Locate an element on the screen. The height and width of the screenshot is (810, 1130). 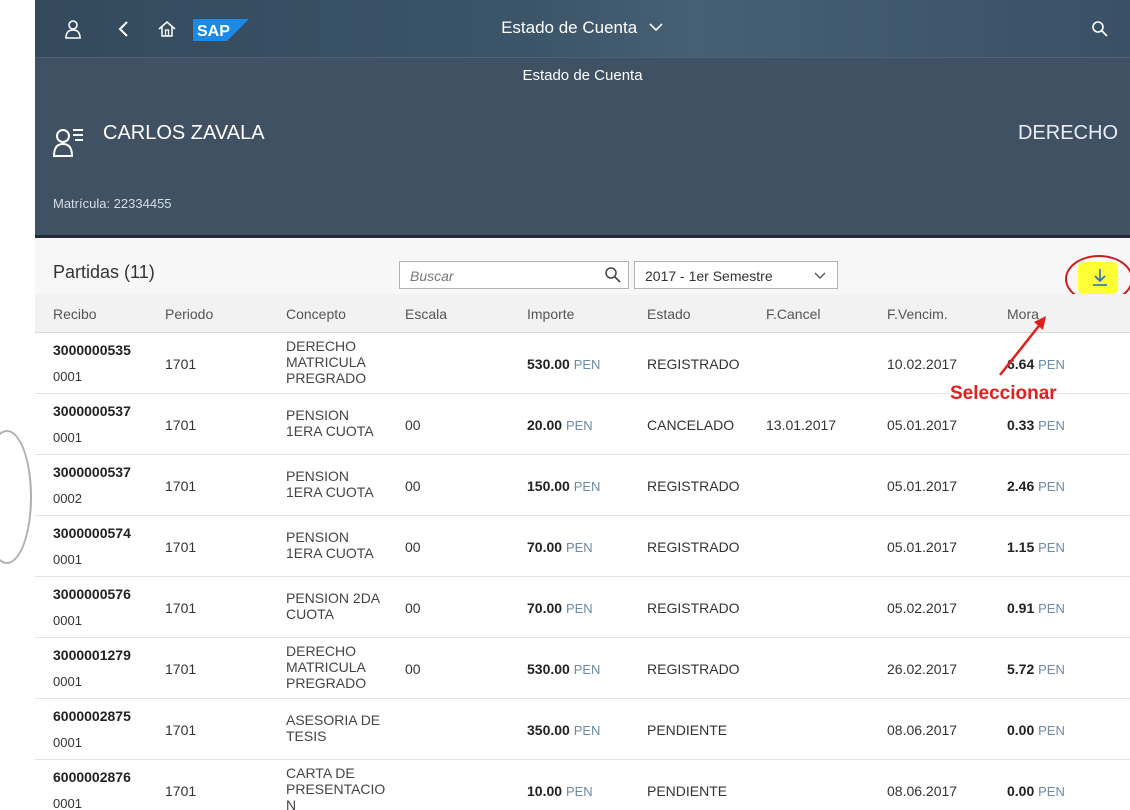
recibo-number: 3000000537 is located at coordinates (92, 411).